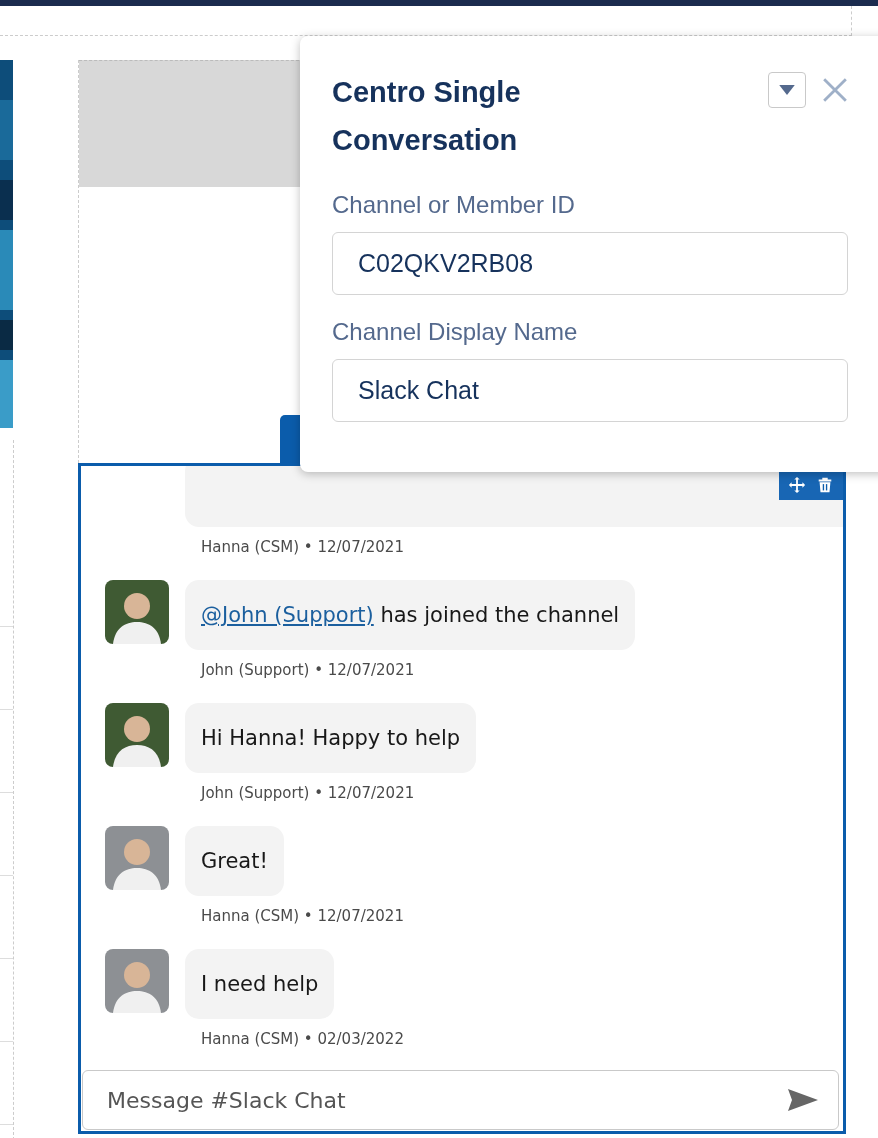 The width and height of the screenshot is (878, 1138). Describe the element at coordinates (460, 1100) in the screenshot. I see `message-field: Message #Slack Chat` at that location.